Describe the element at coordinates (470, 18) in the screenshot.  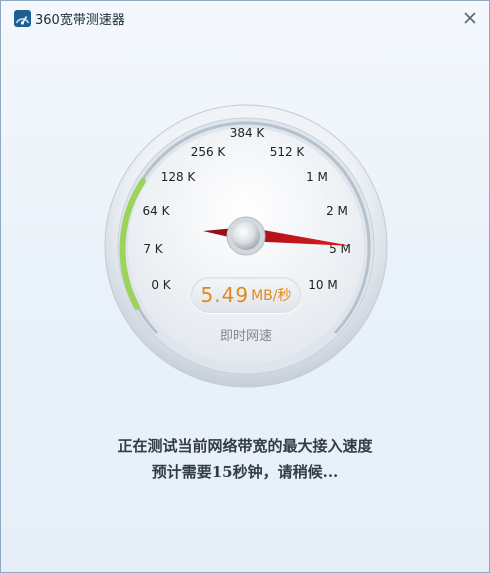
I see `close-icon` at that location.